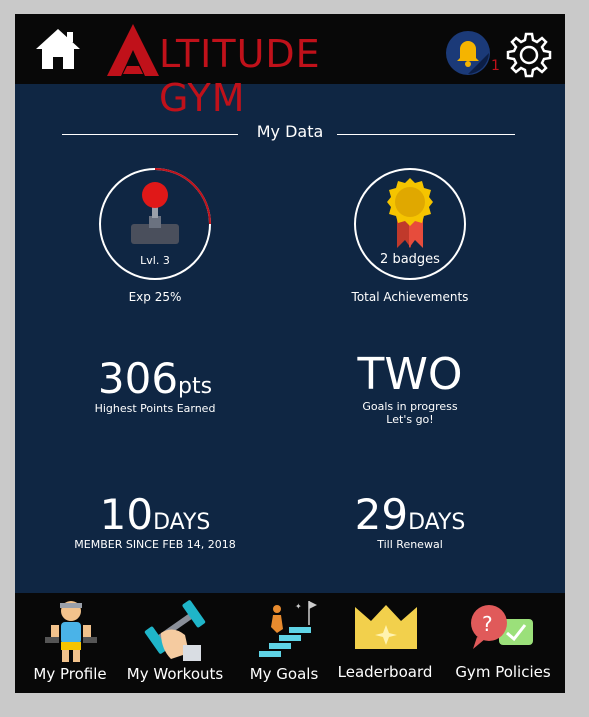 The width and height of the screenshot is (589, 717). Describe the element at coordinates (495, 66) in the screenshot. I see `notification-count: 1` at that location.